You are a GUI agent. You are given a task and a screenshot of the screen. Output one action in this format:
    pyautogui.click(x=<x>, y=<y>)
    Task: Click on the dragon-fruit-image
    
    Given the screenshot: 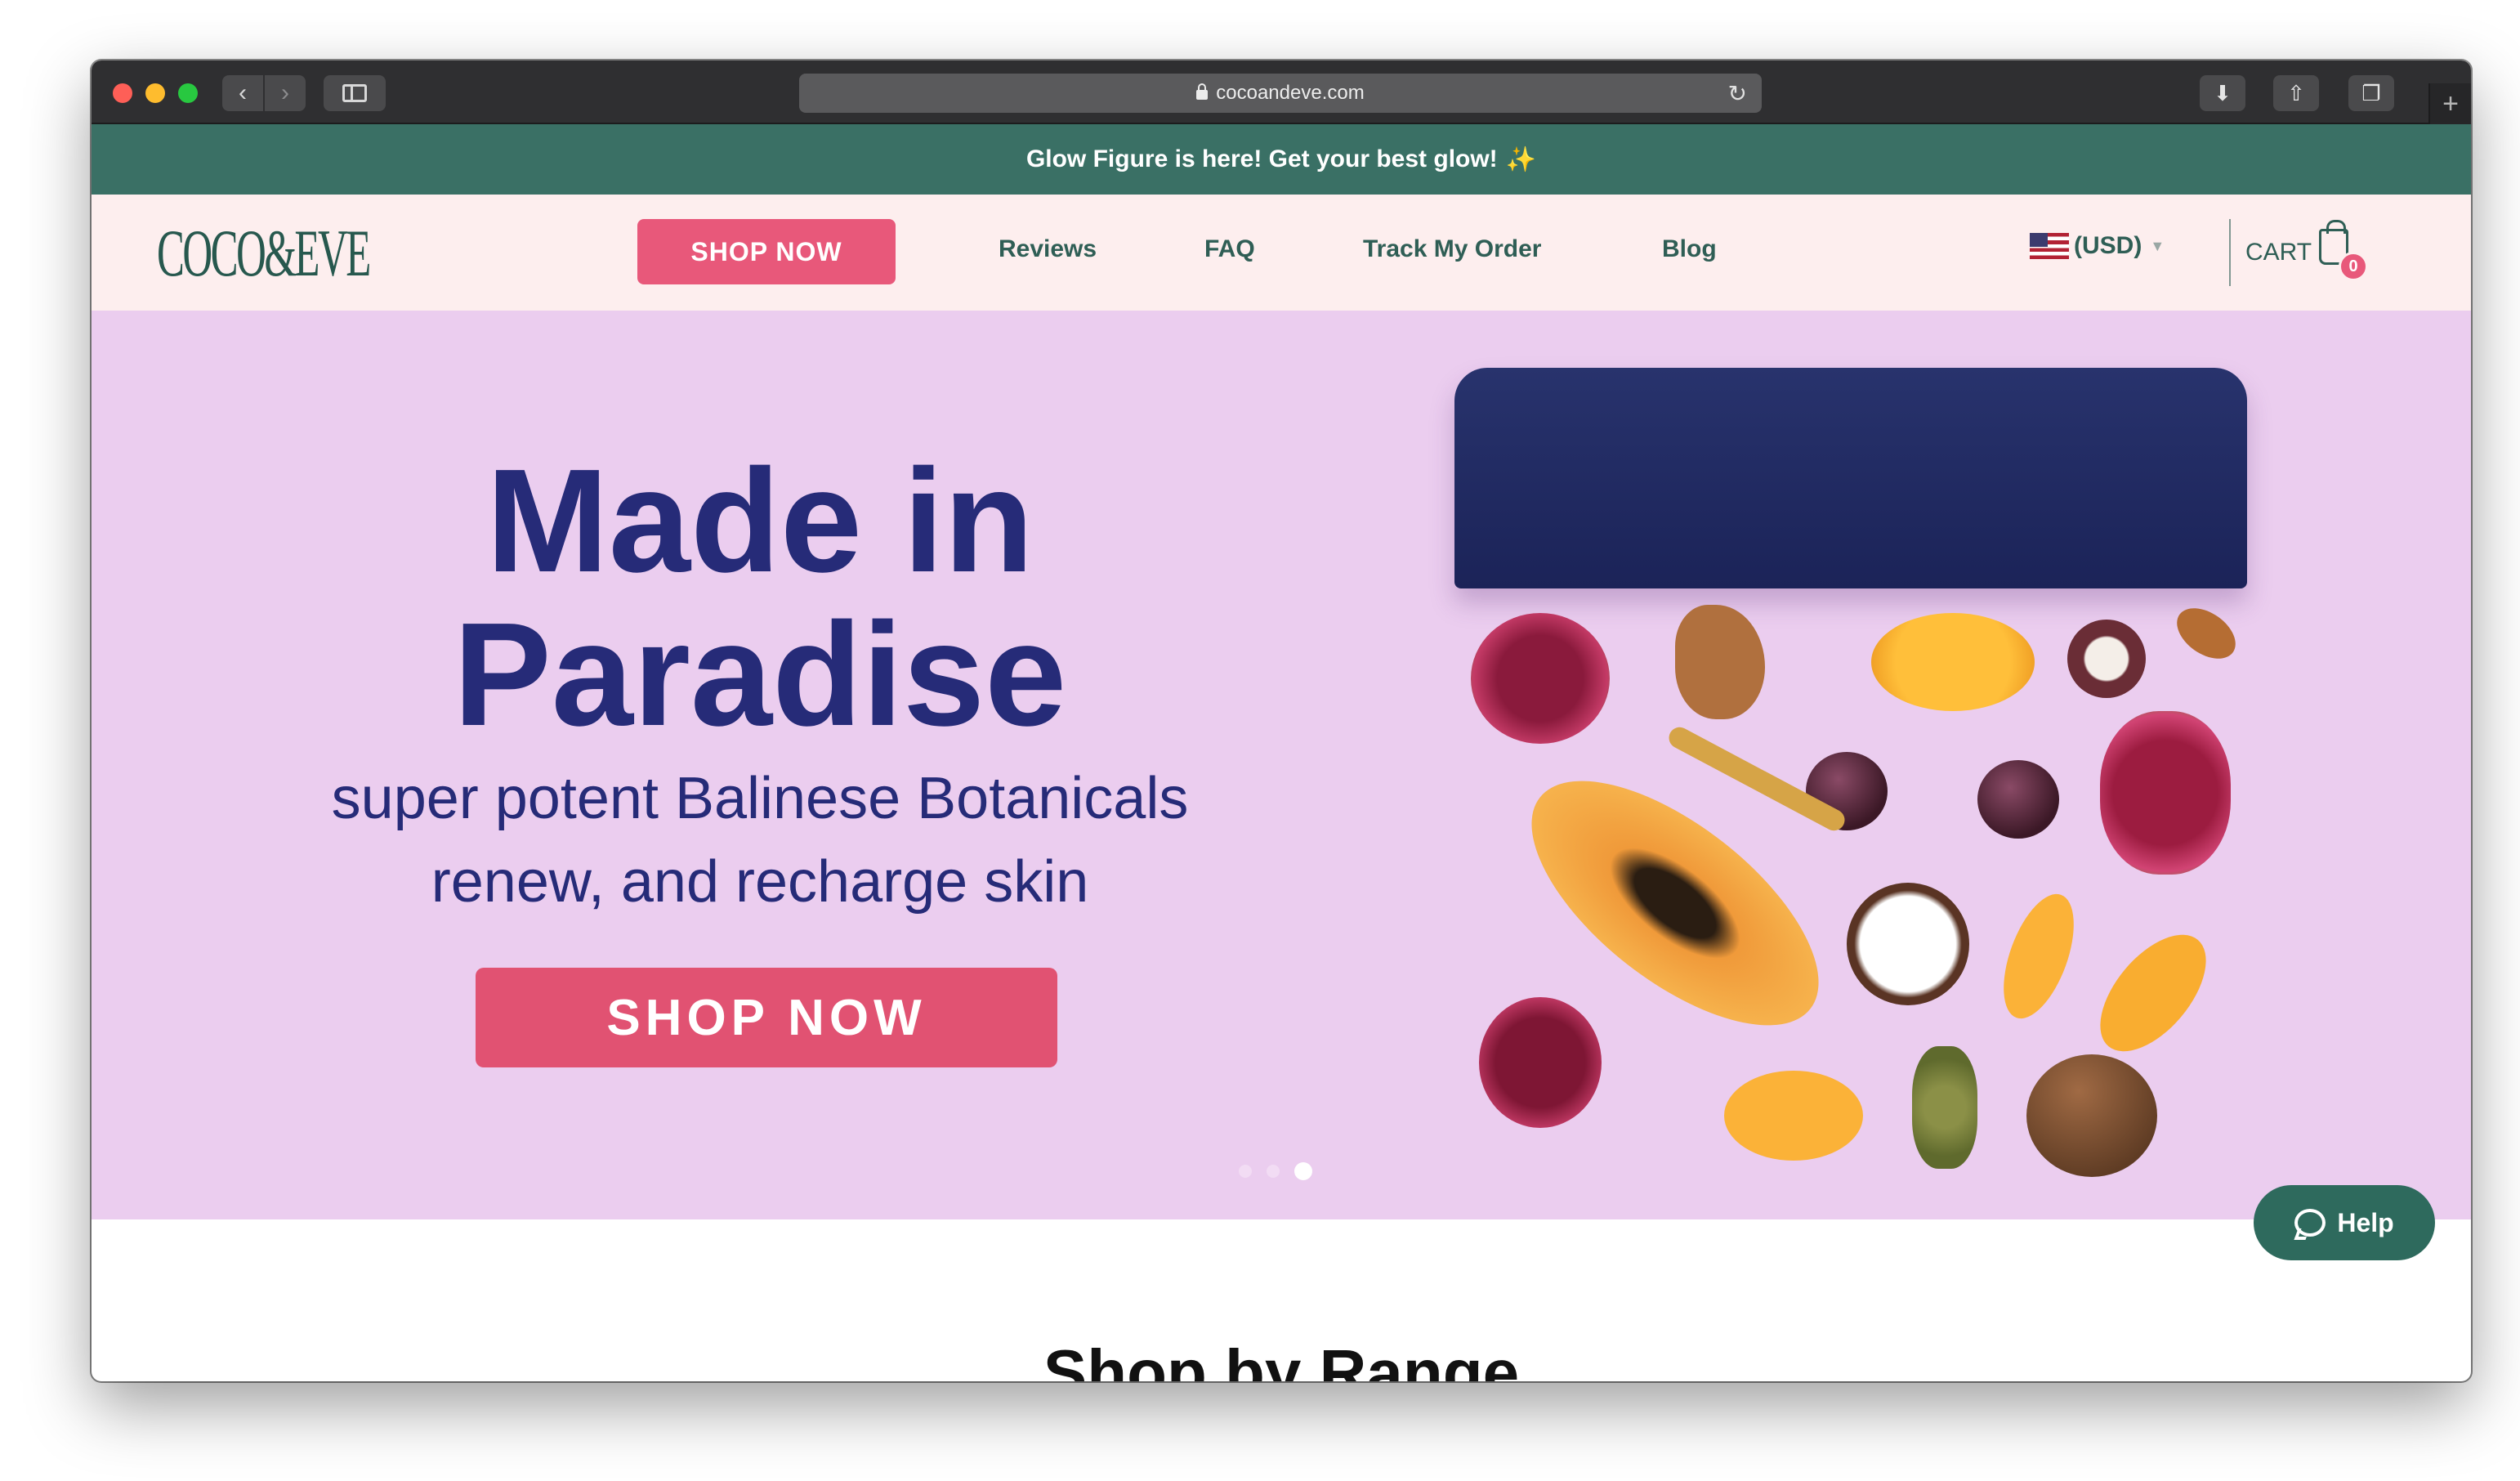 What is the action you would take?
    pyautogui.click(x=1540, y=678)
    